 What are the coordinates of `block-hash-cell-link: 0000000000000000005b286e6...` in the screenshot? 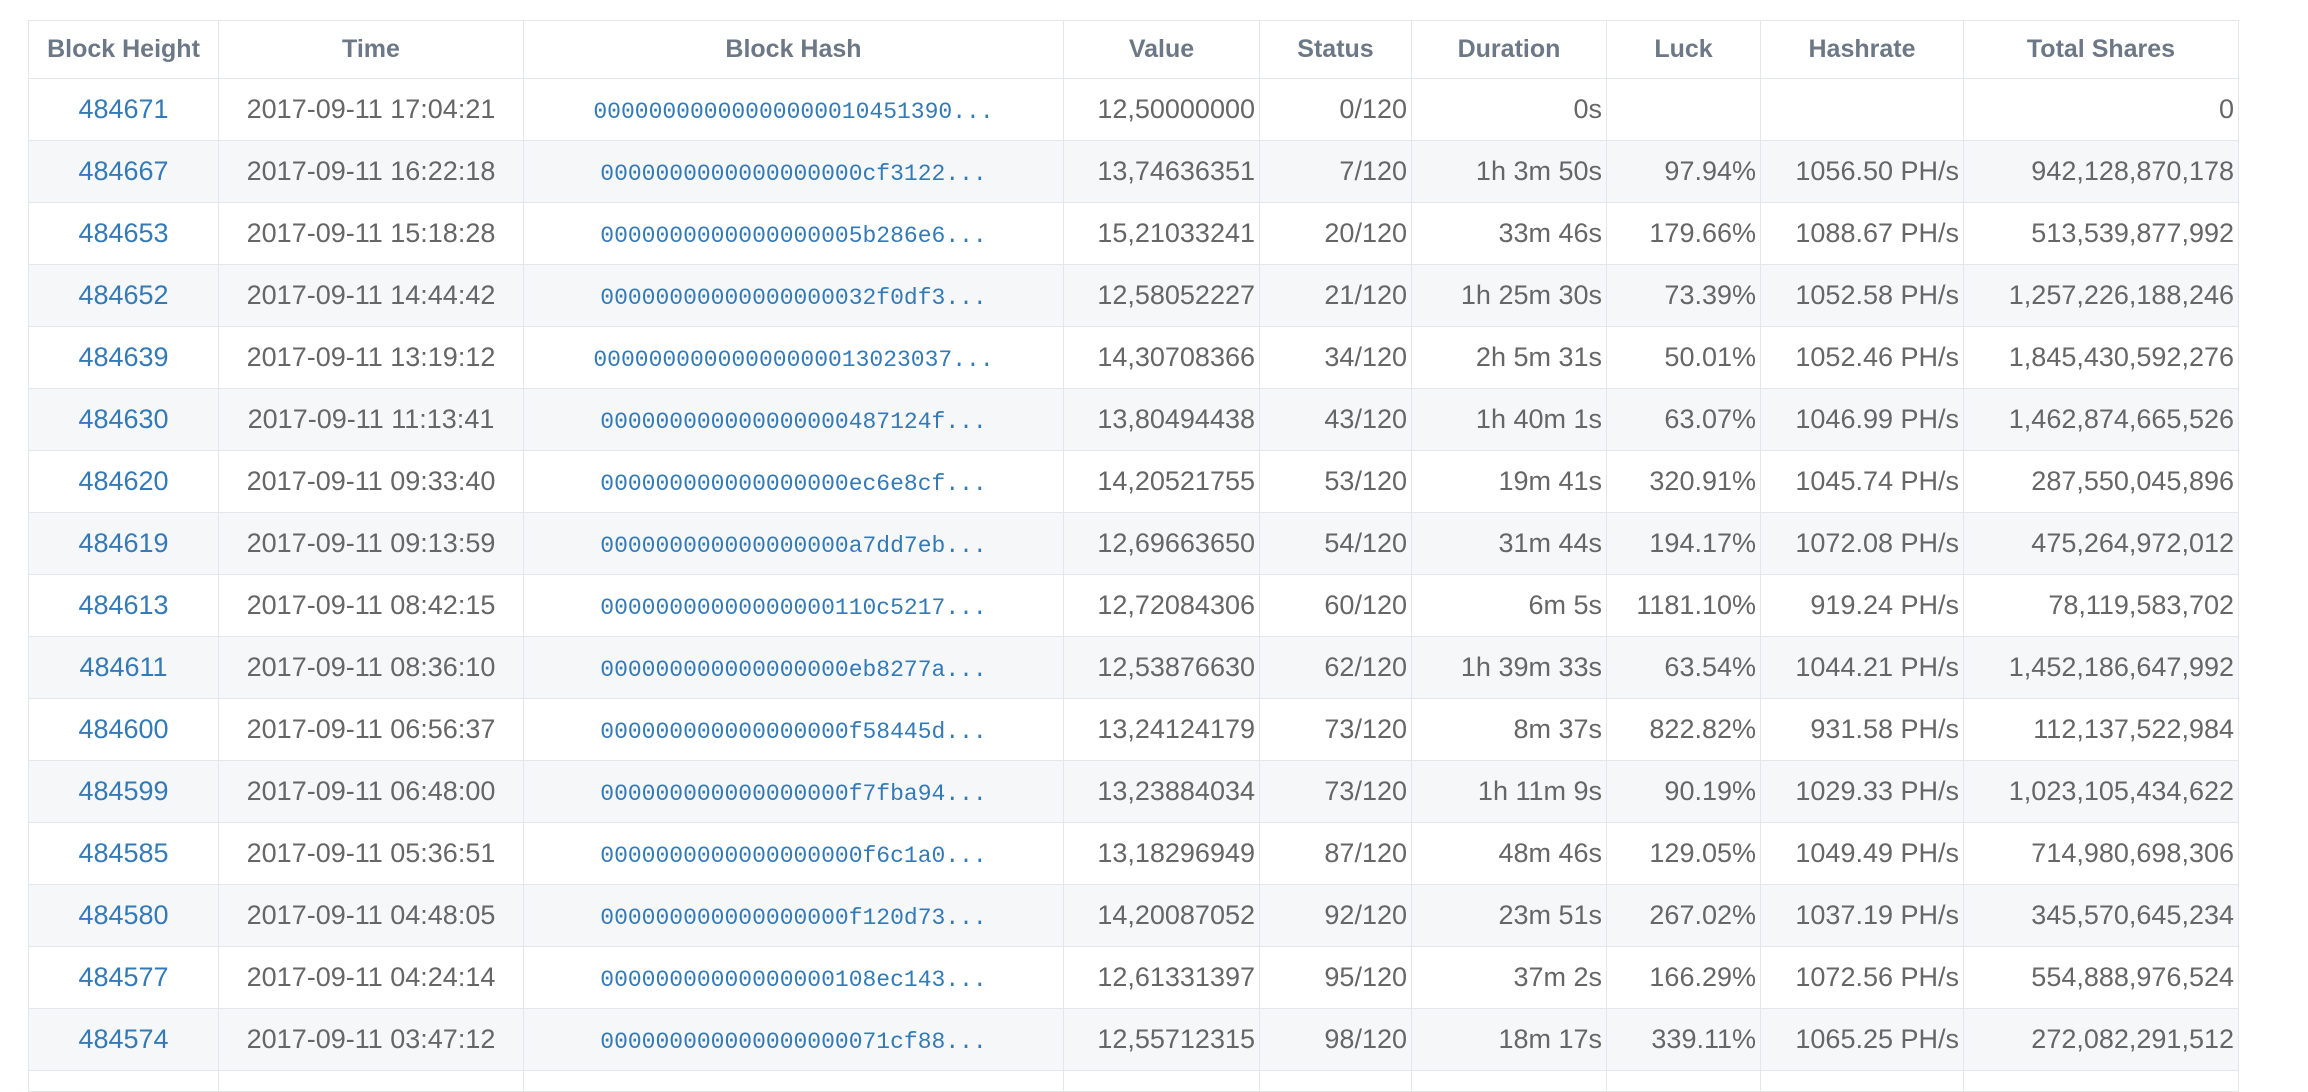 It's located at (793, 236).